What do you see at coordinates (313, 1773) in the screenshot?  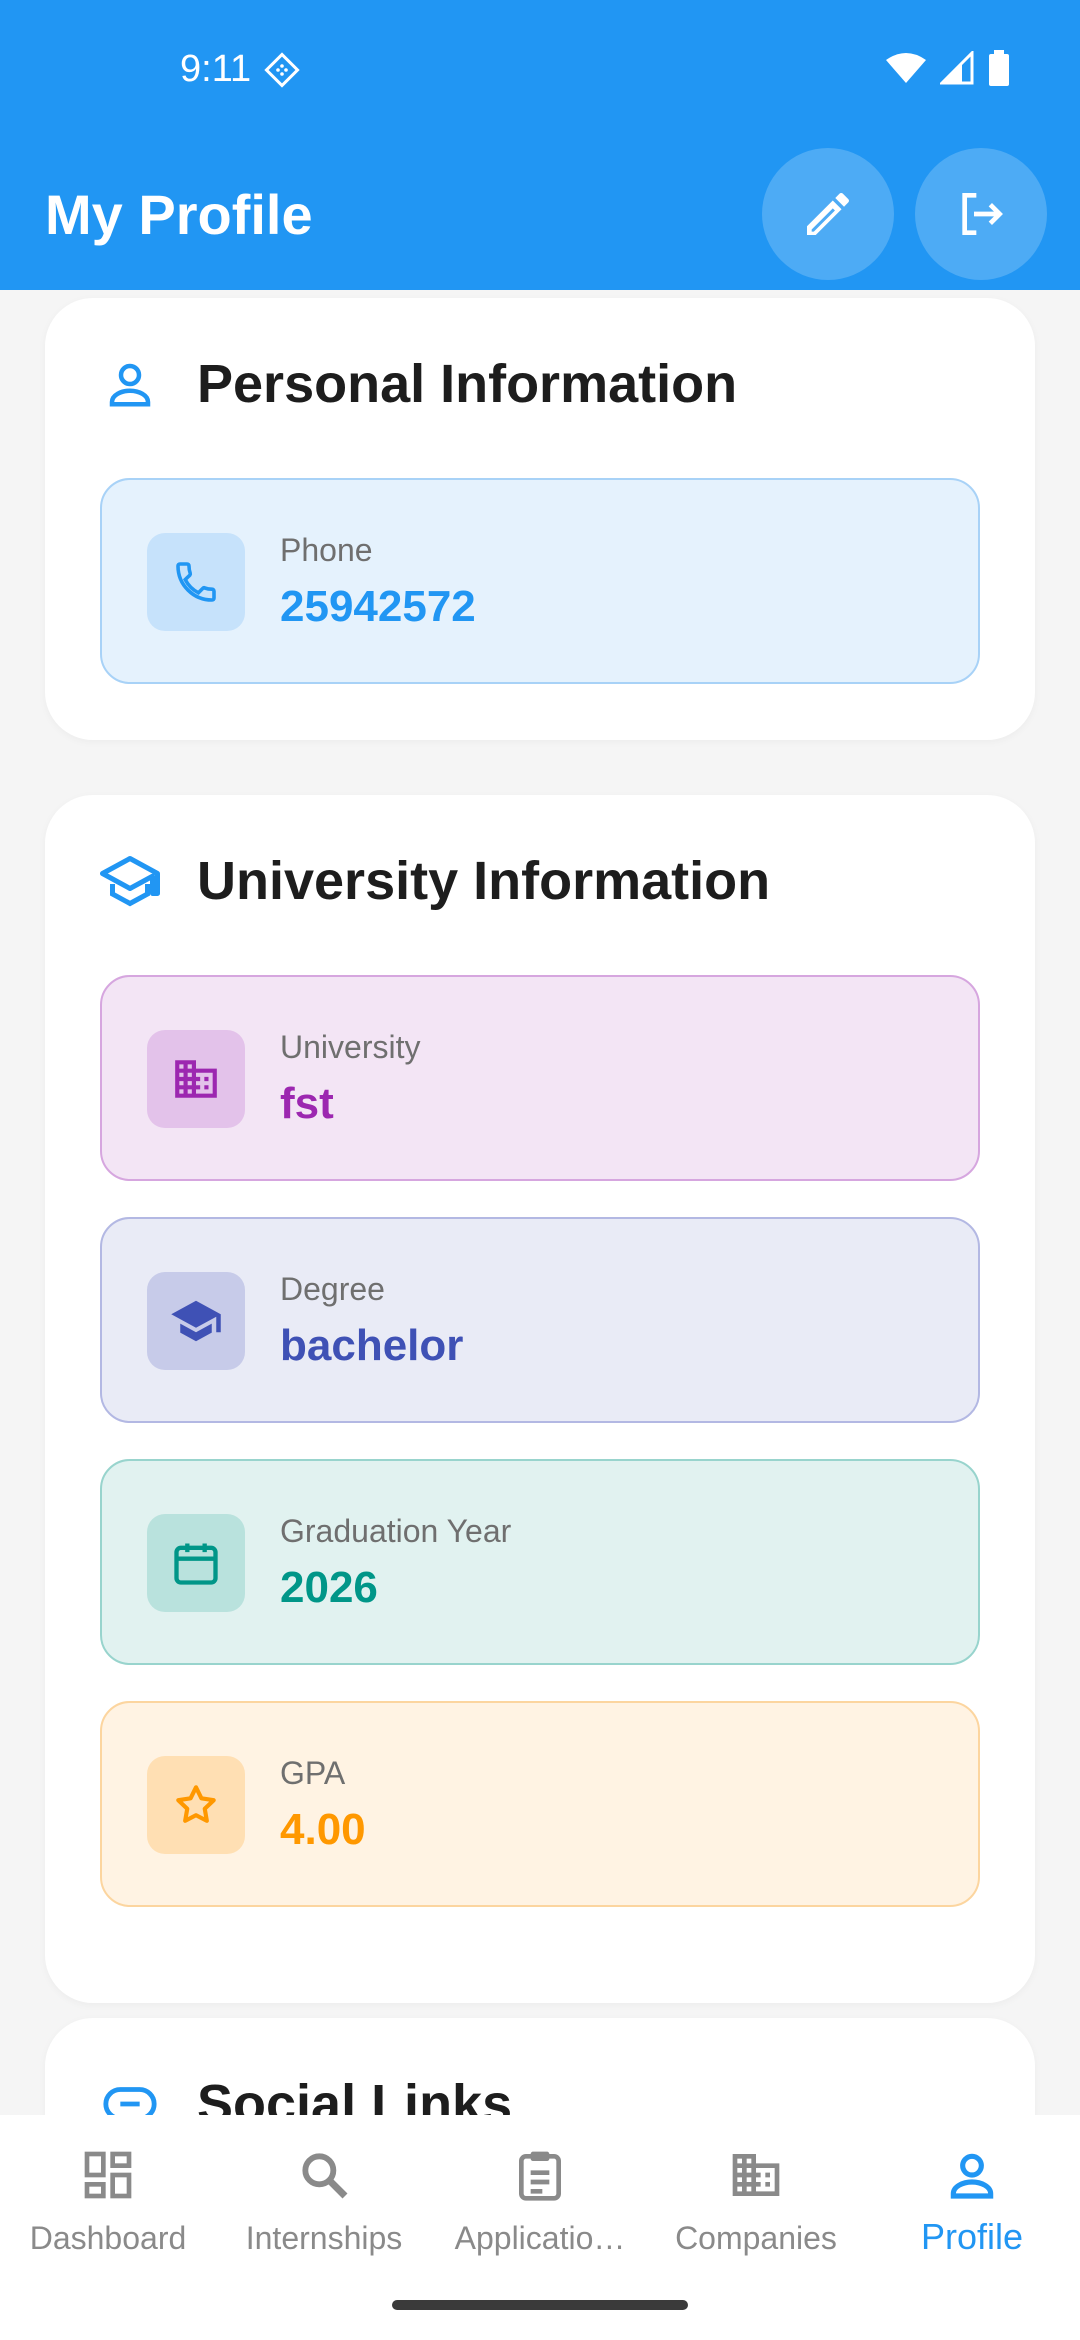 I see `gpa-label: GPA` at bounding box center [313, 1773].